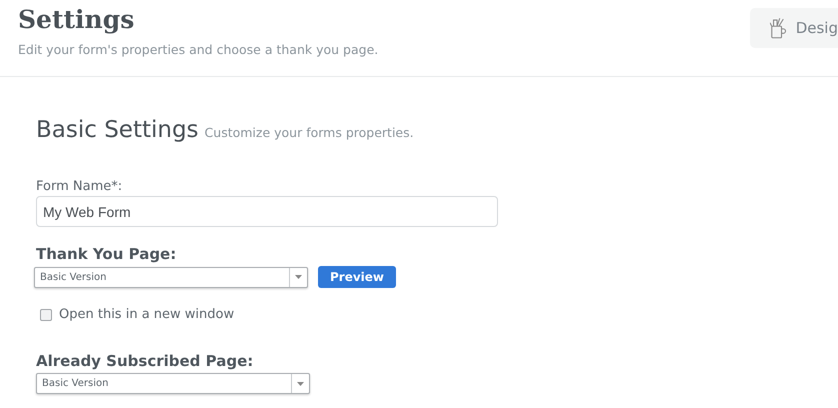 This screenshot has height=408, width=838. Describe the element at coordinates (357, 277) in the screenshot. I see `preview-button: Preview` at that location.